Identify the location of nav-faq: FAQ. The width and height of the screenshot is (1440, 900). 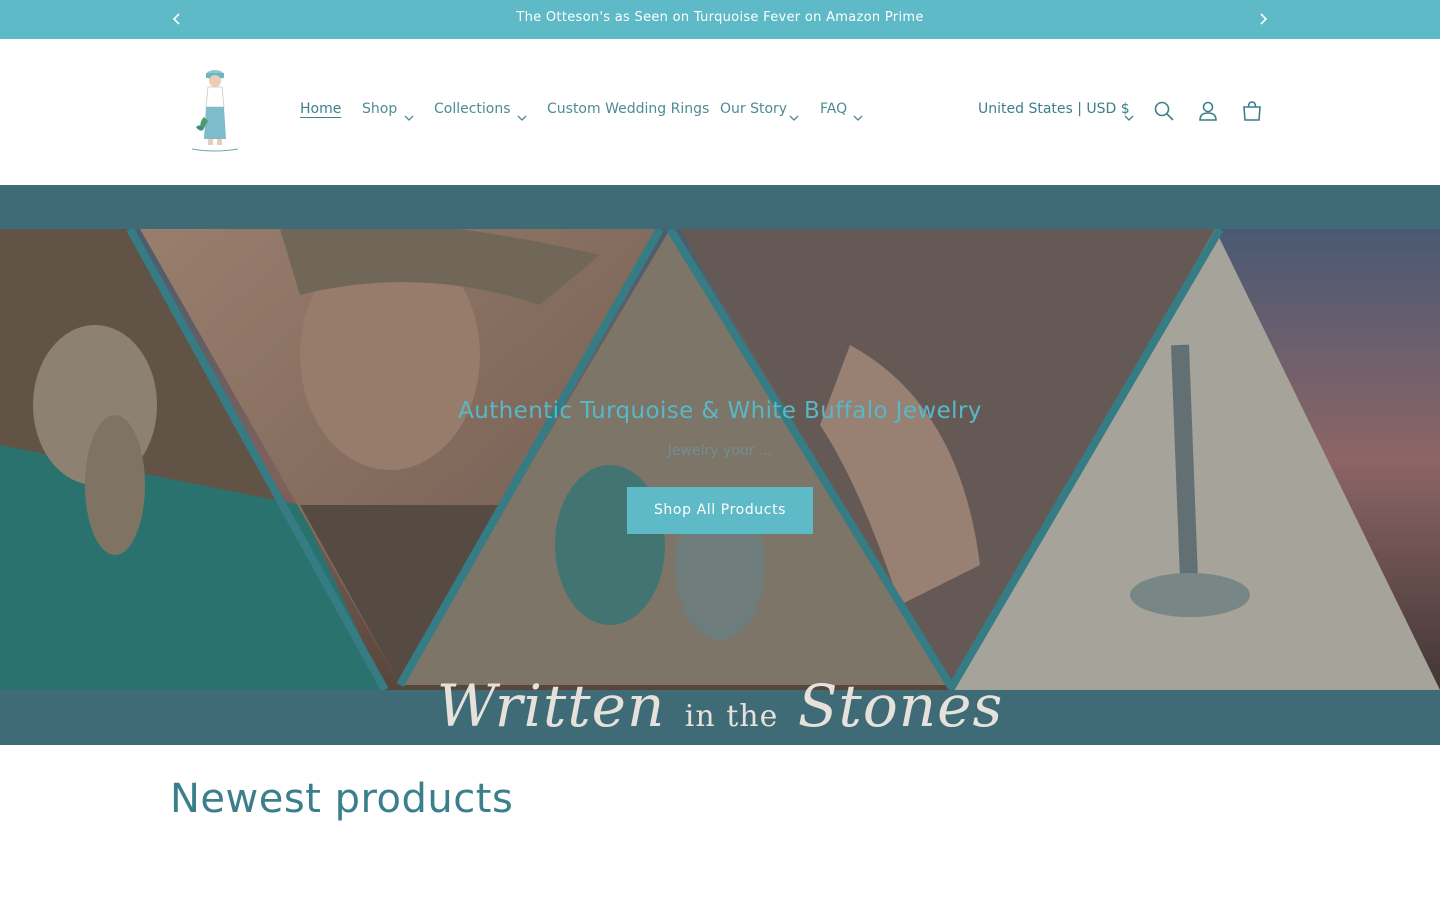
(833, 109).